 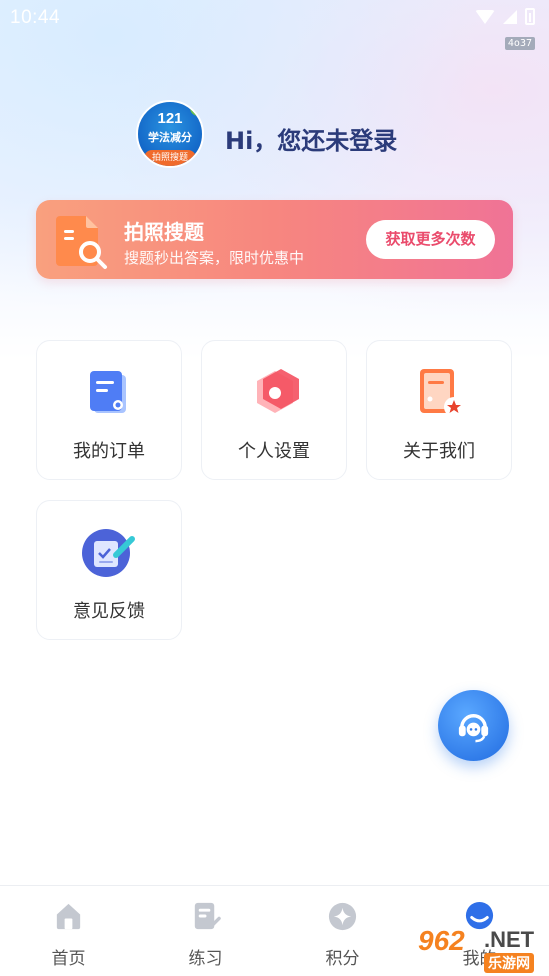 What do you see at coordinates (342, 916) in the screenshot?
I see `points-icon` at bounding box center [342, 916].